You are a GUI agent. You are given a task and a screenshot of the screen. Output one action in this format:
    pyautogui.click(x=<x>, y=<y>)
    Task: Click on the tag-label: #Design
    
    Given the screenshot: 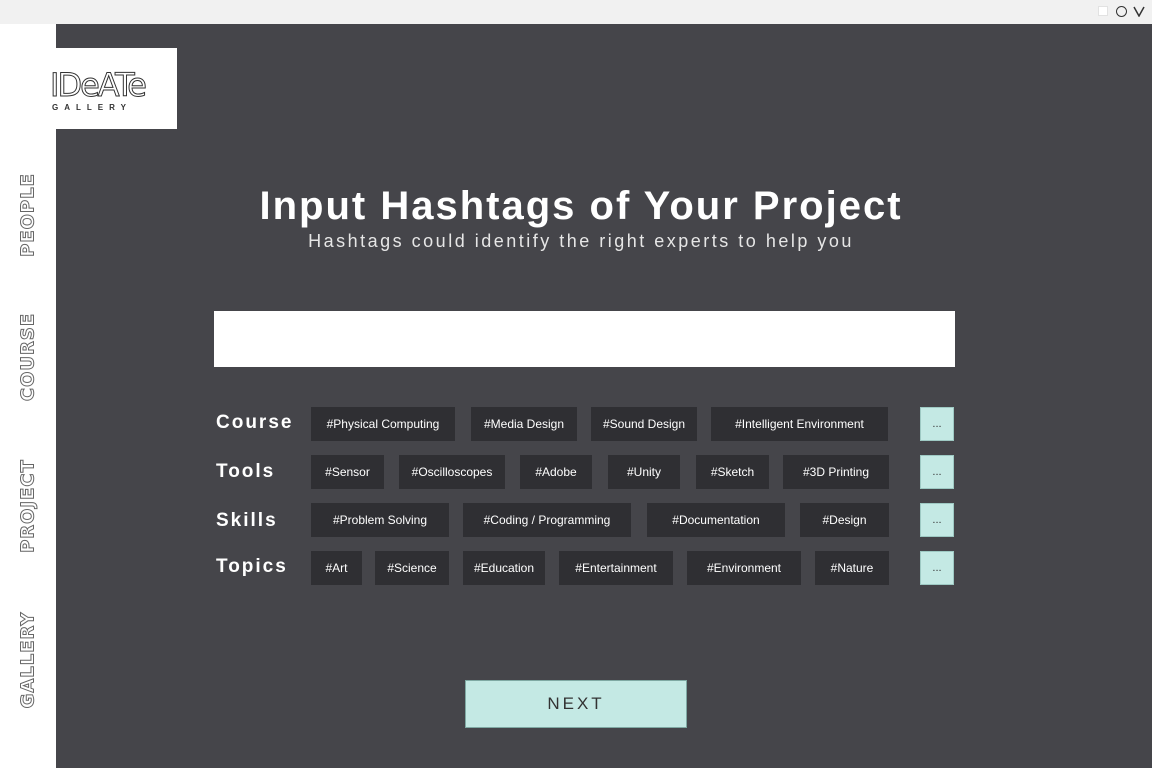 What is the action you would take?
    pyautogui.click(x=844, y=520)
    